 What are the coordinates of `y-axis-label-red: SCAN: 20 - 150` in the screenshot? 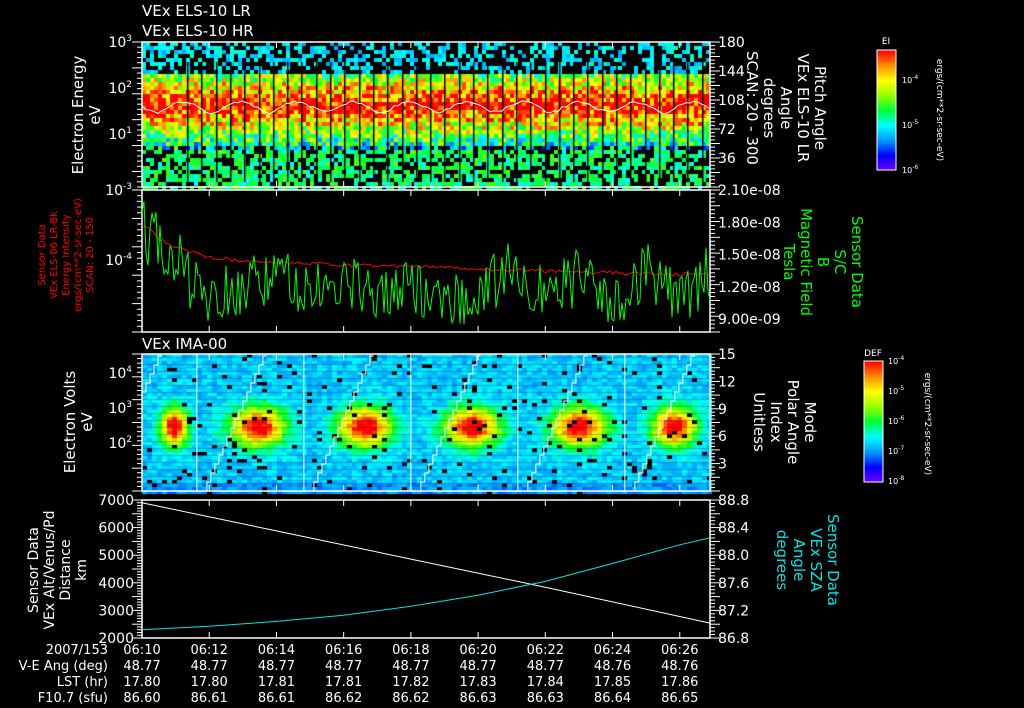 It's located at (90, 255).